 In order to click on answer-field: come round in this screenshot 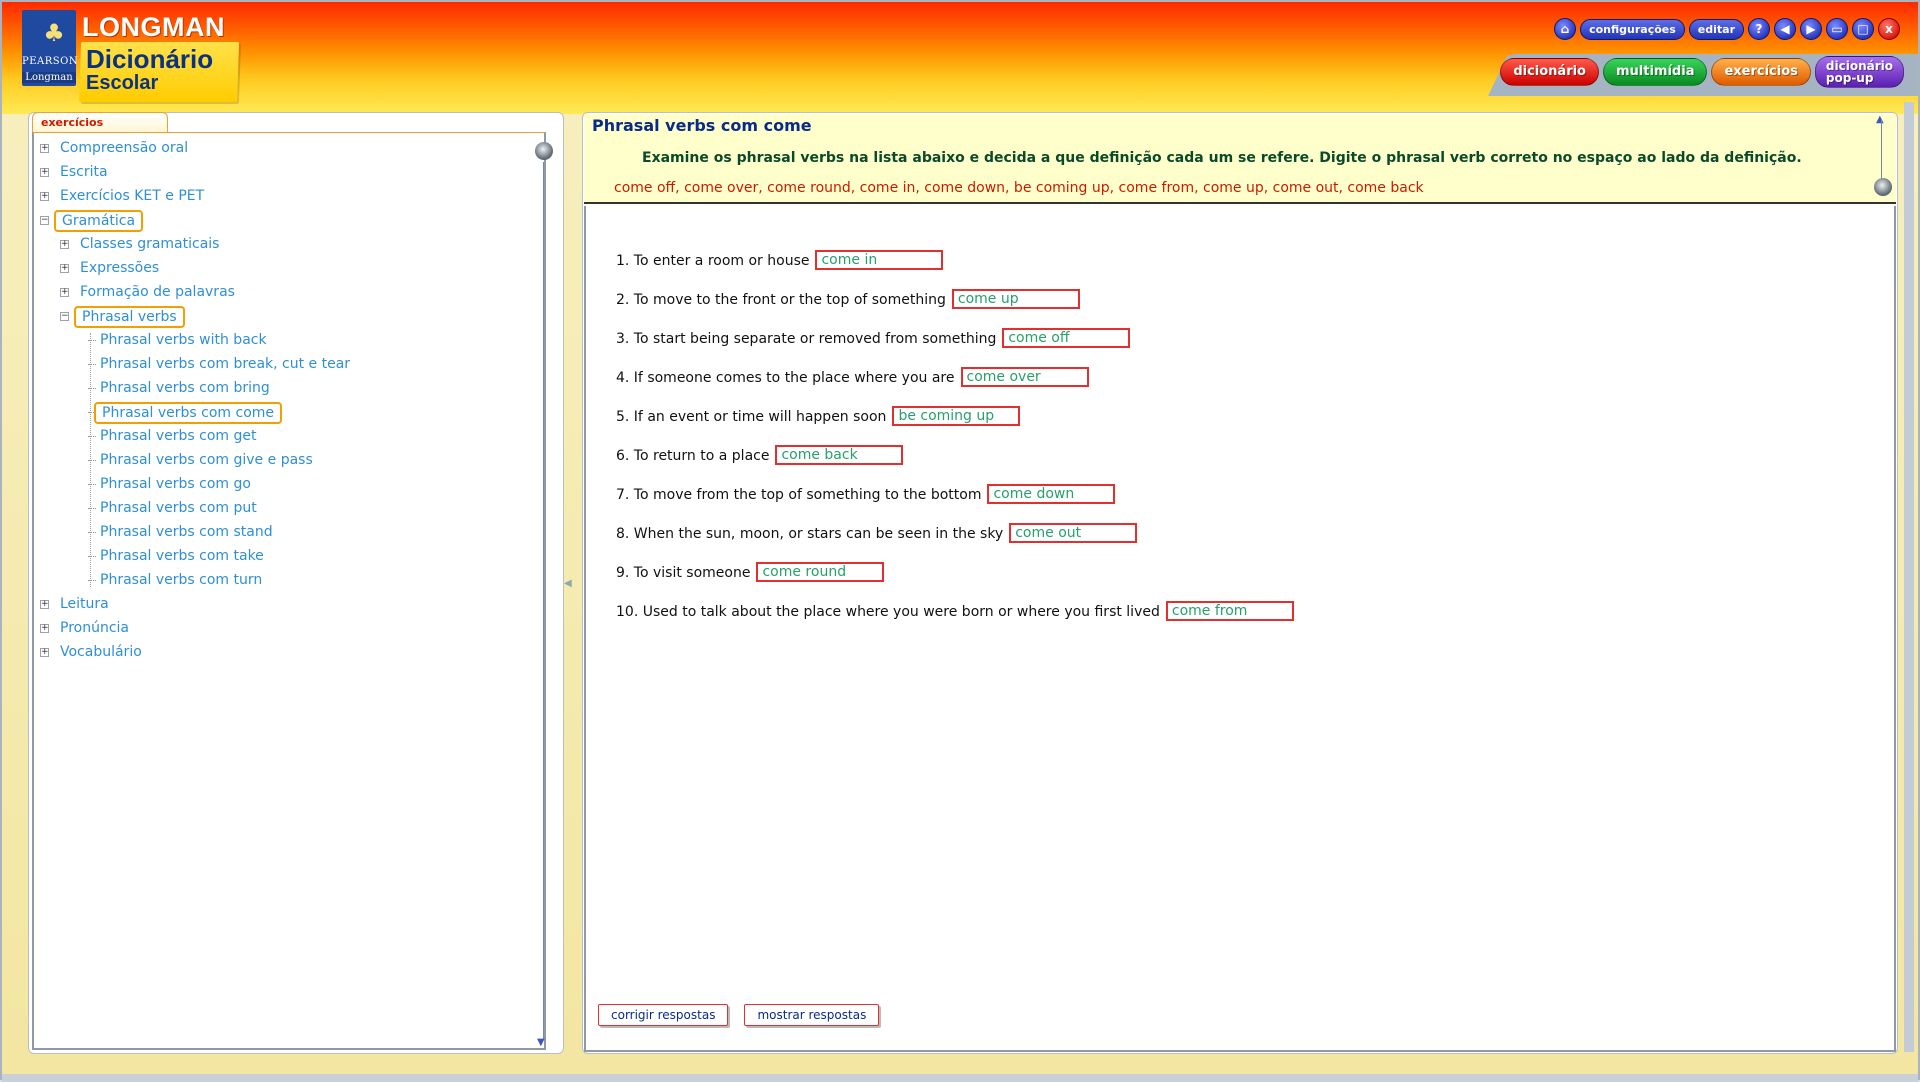, I will do `click(820, 572)`.